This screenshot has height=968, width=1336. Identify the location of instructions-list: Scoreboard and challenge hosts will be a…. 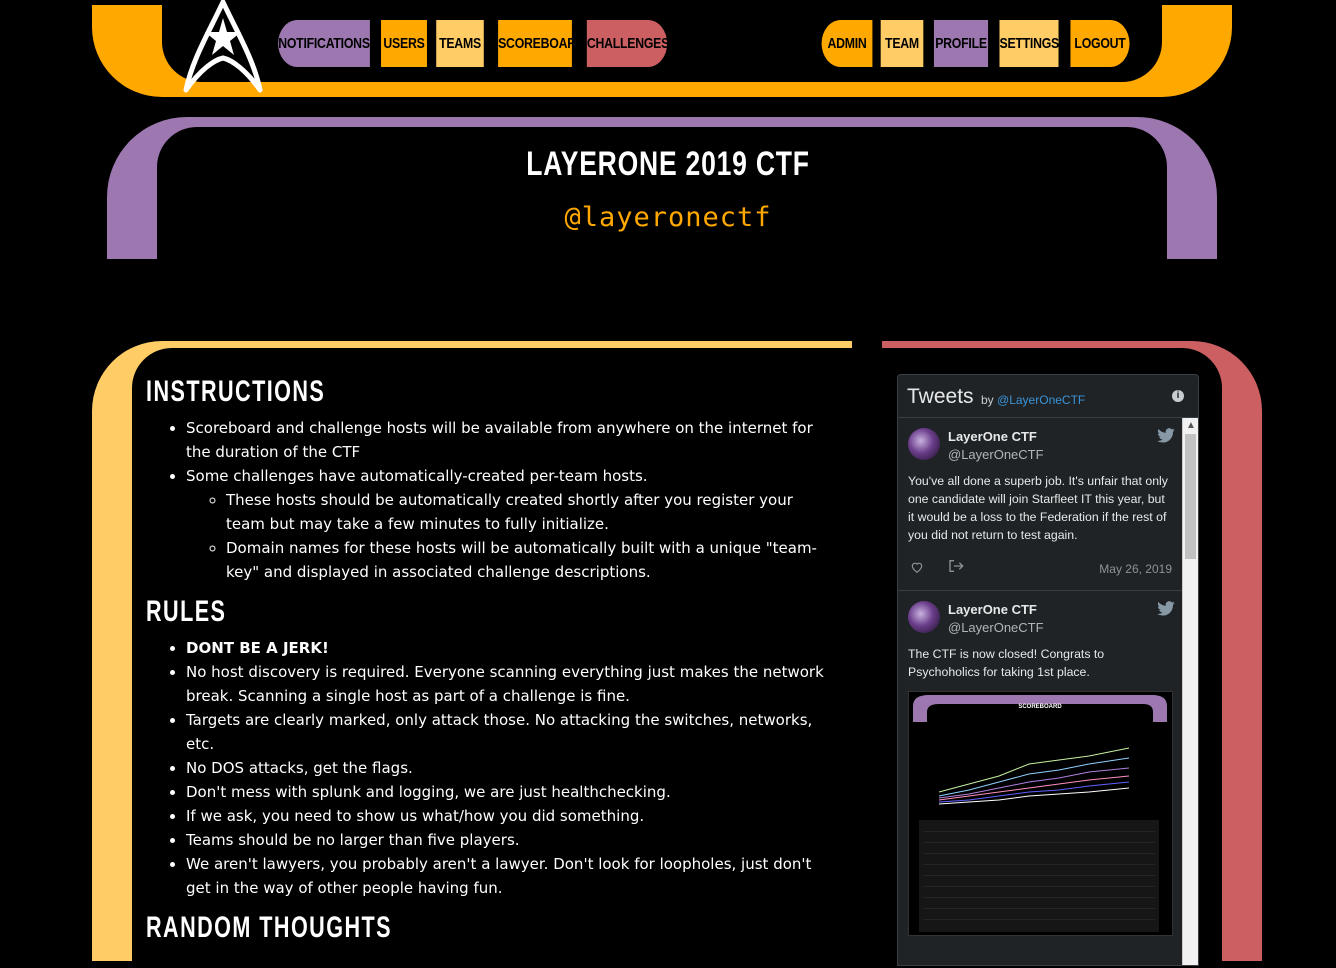
(491, 500).